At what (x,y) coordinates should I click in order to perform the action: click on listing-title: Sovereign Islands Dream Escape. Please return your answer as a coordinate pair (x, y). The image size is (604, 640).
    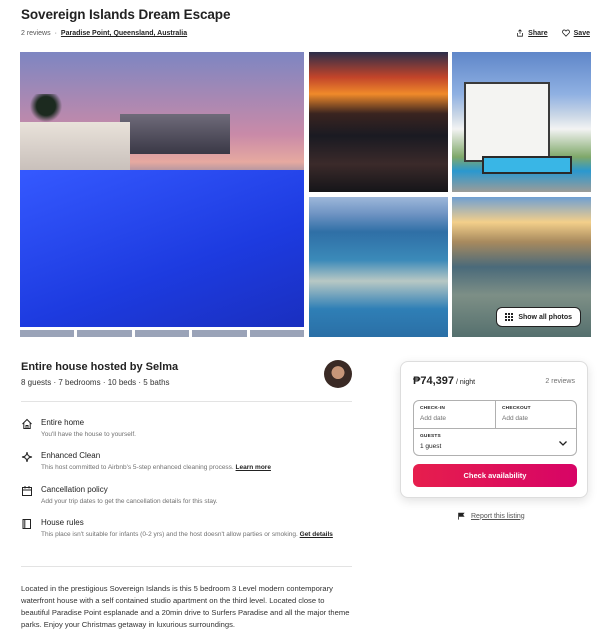
    Looking at the image, I should click on (126, 14).